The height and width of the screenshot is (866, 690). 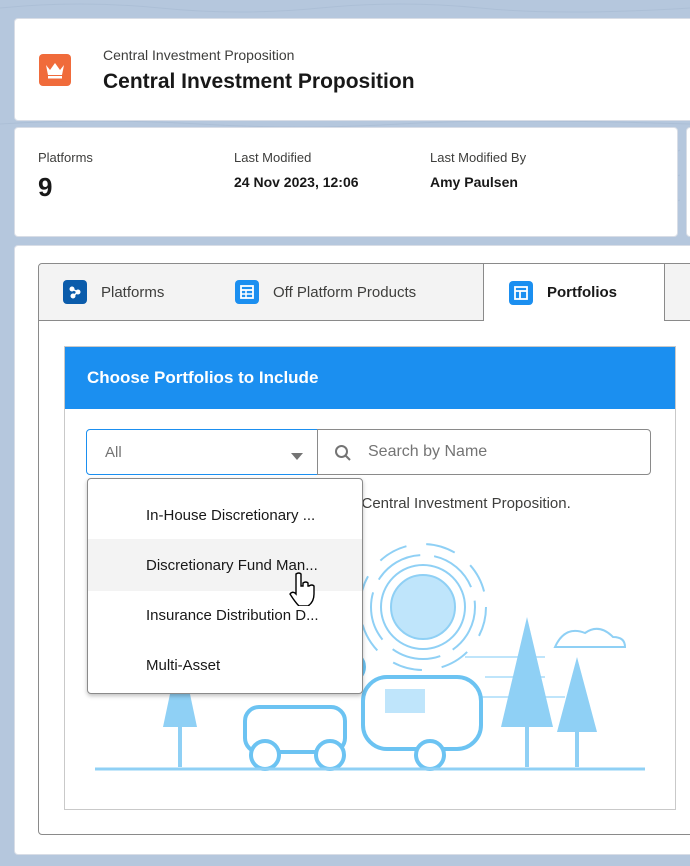 What do you see at coordinates (55, 70) in the screenshot?
I see `crown-icon` at bounding box center [55, 70].